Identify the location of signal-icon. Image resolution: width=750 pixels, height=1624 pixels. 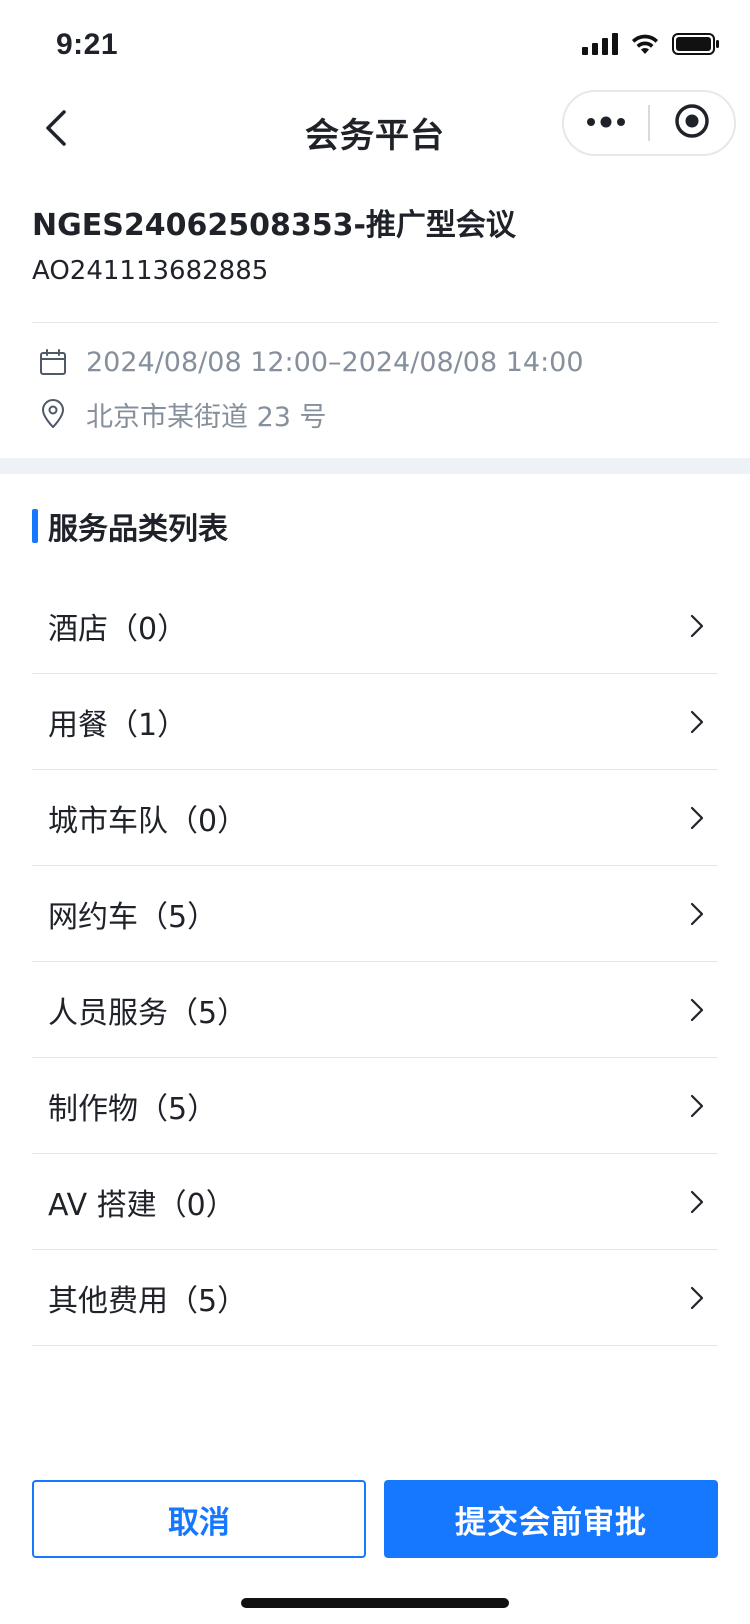
(600, 46).